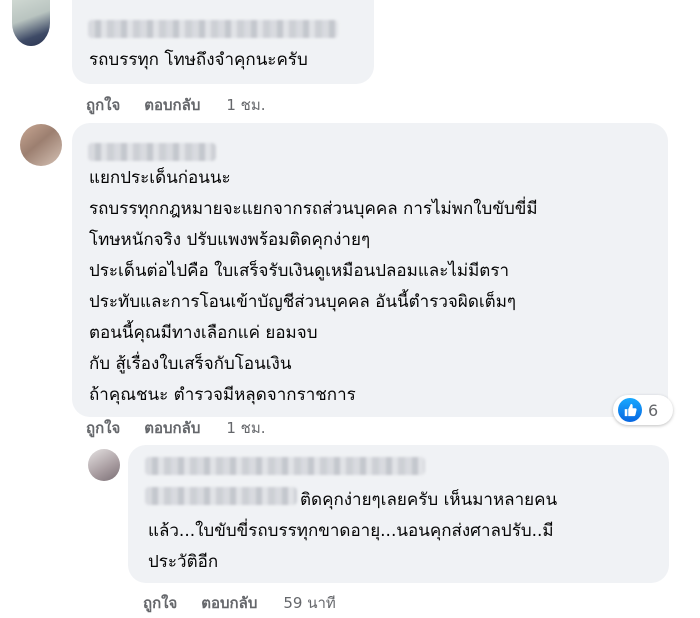 Image resolution: width=700 pixels, height=618 pixels. I want to click on like-icon, so click(630, 410).